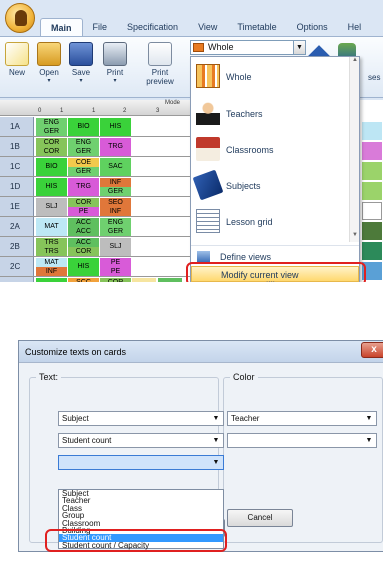 The width and height of the screenshot is (383, 563). Describe the element at coordinates (83, 207) in the screenshot. I see `lesson-card: COR PE` at that location.